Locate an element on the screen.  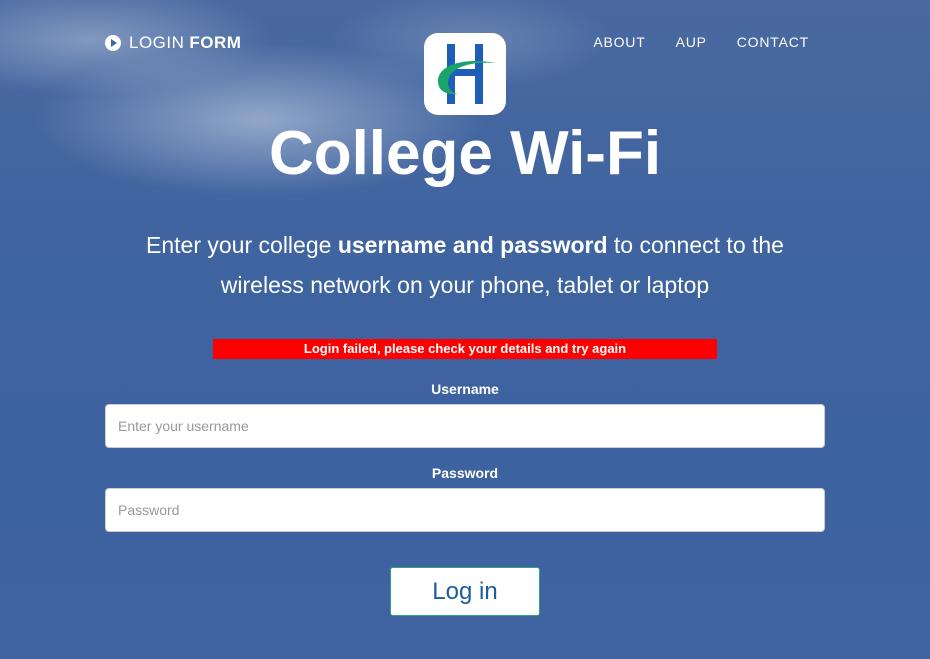
username-label: Username is located at coordinates (465, 389).